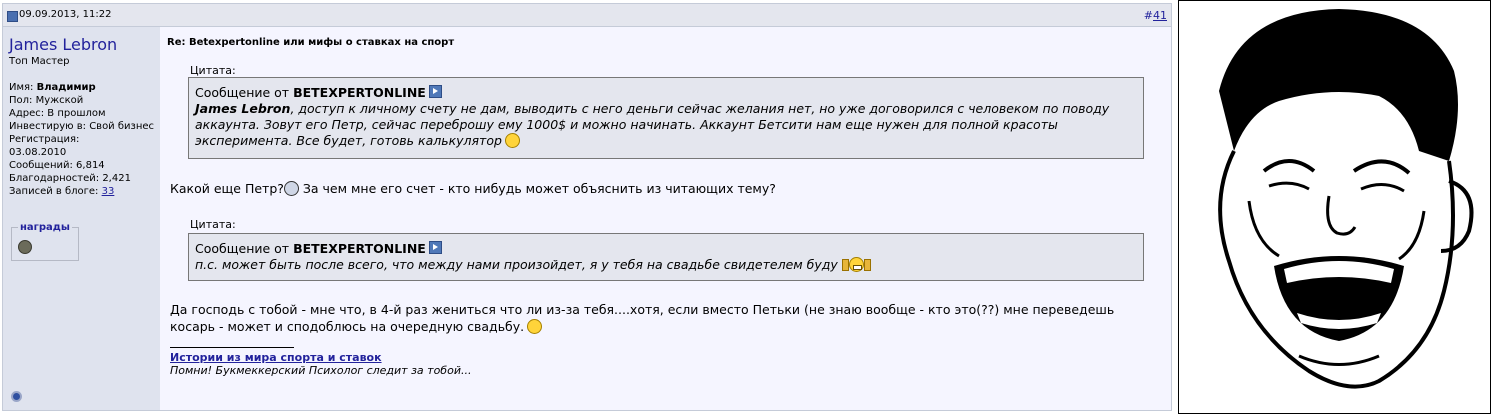  I want to click on user-messages: Сообщений: 6,814, so click(57, 165).